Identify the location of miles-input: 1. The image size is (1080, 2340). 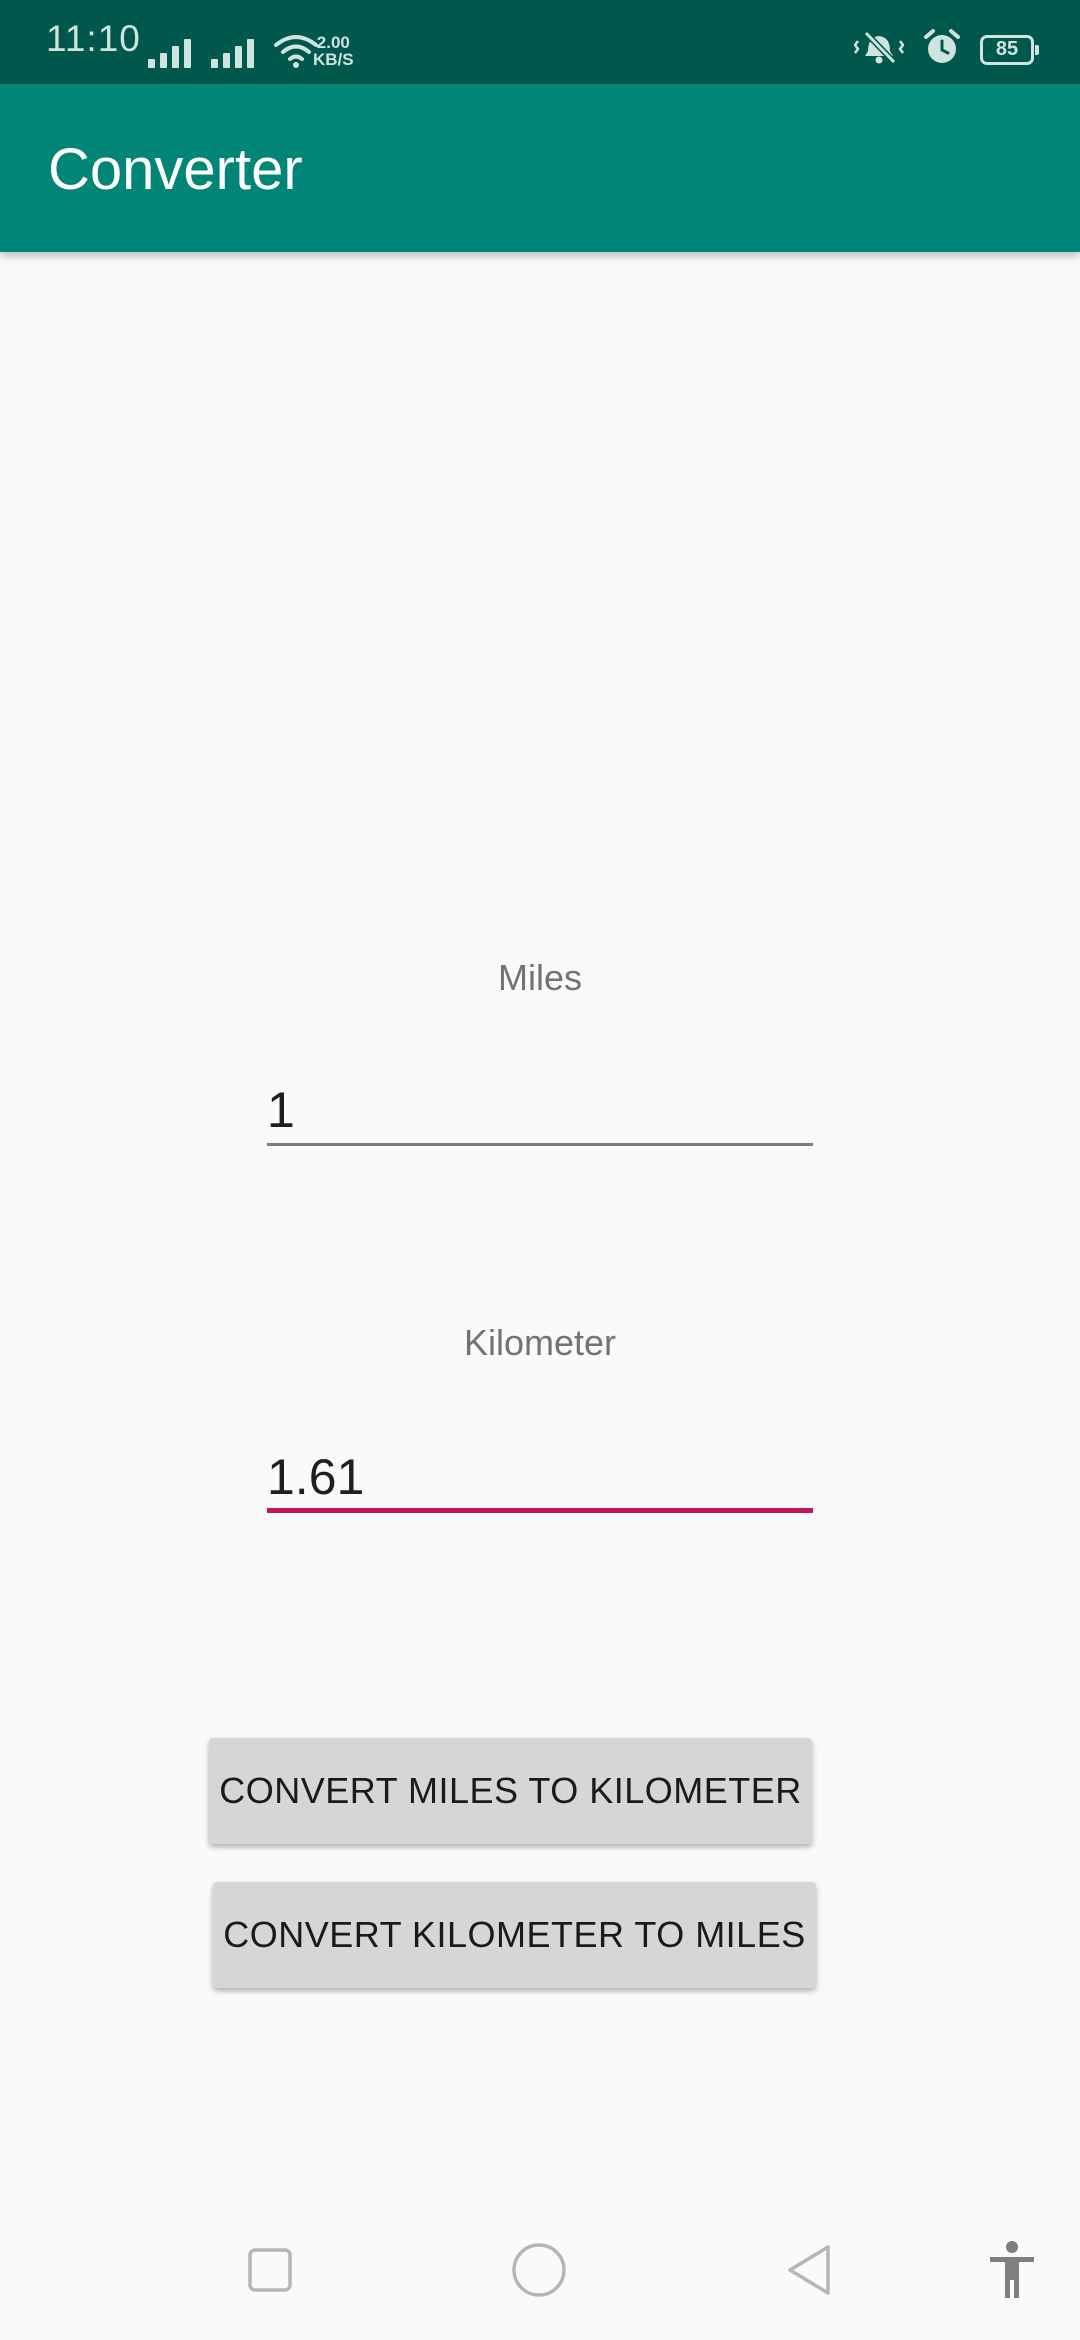
(540, 1110).